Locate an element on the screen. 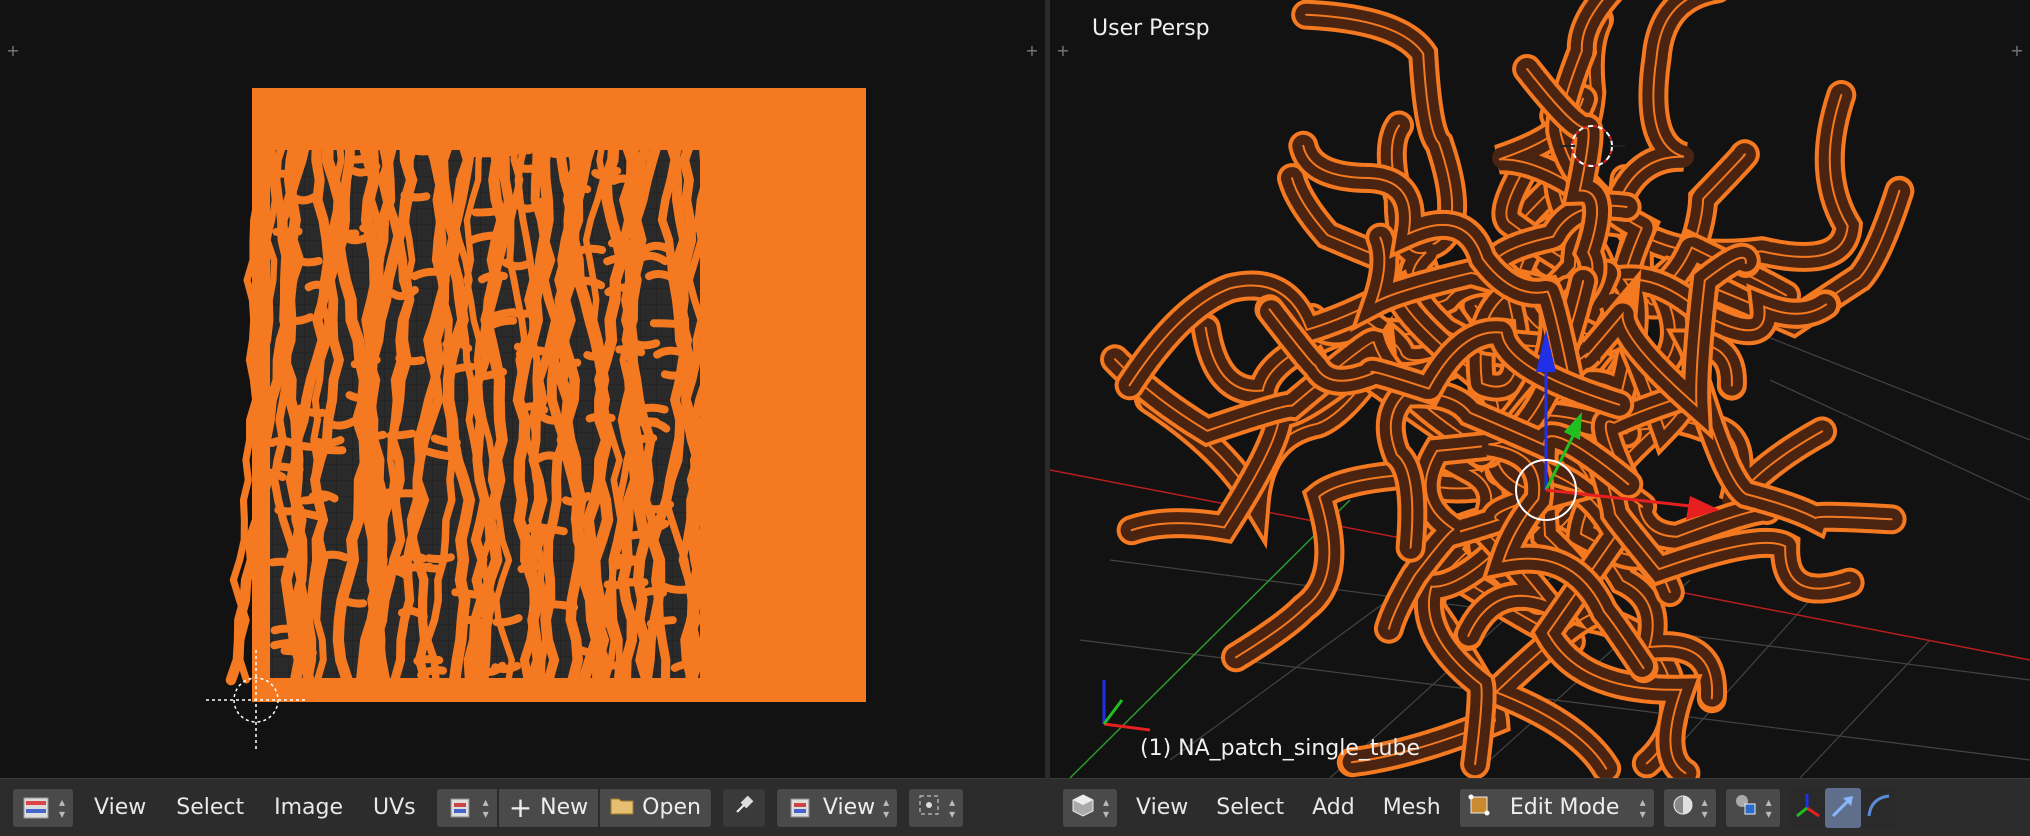 This screenshot has height=836, width=2030. view-mode-label: View is located at coordinates (849, 807).